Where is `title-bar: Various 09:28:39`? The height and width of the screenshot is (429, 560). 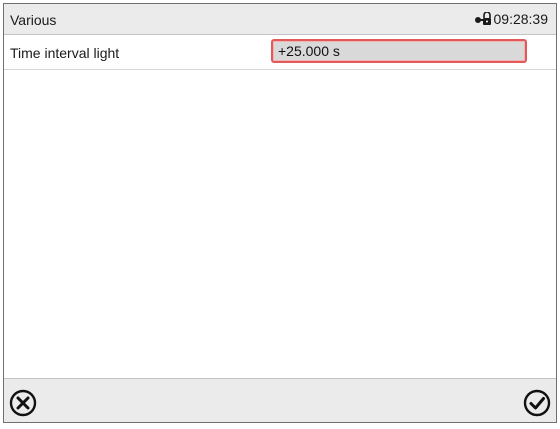 title-bar: Various 09:28:39 is located at coordinates (280, 19).